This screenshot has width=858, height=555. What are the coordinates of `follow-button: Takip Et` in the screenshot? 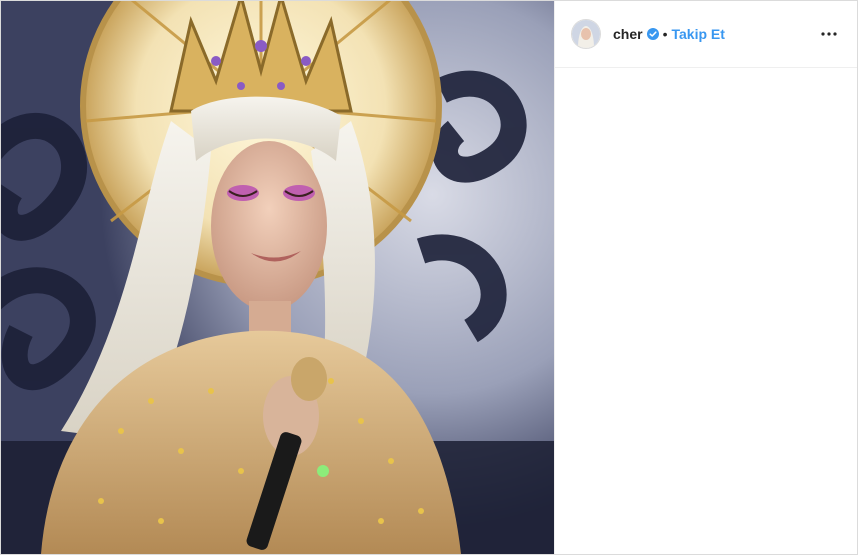 It's located at (697, 34).